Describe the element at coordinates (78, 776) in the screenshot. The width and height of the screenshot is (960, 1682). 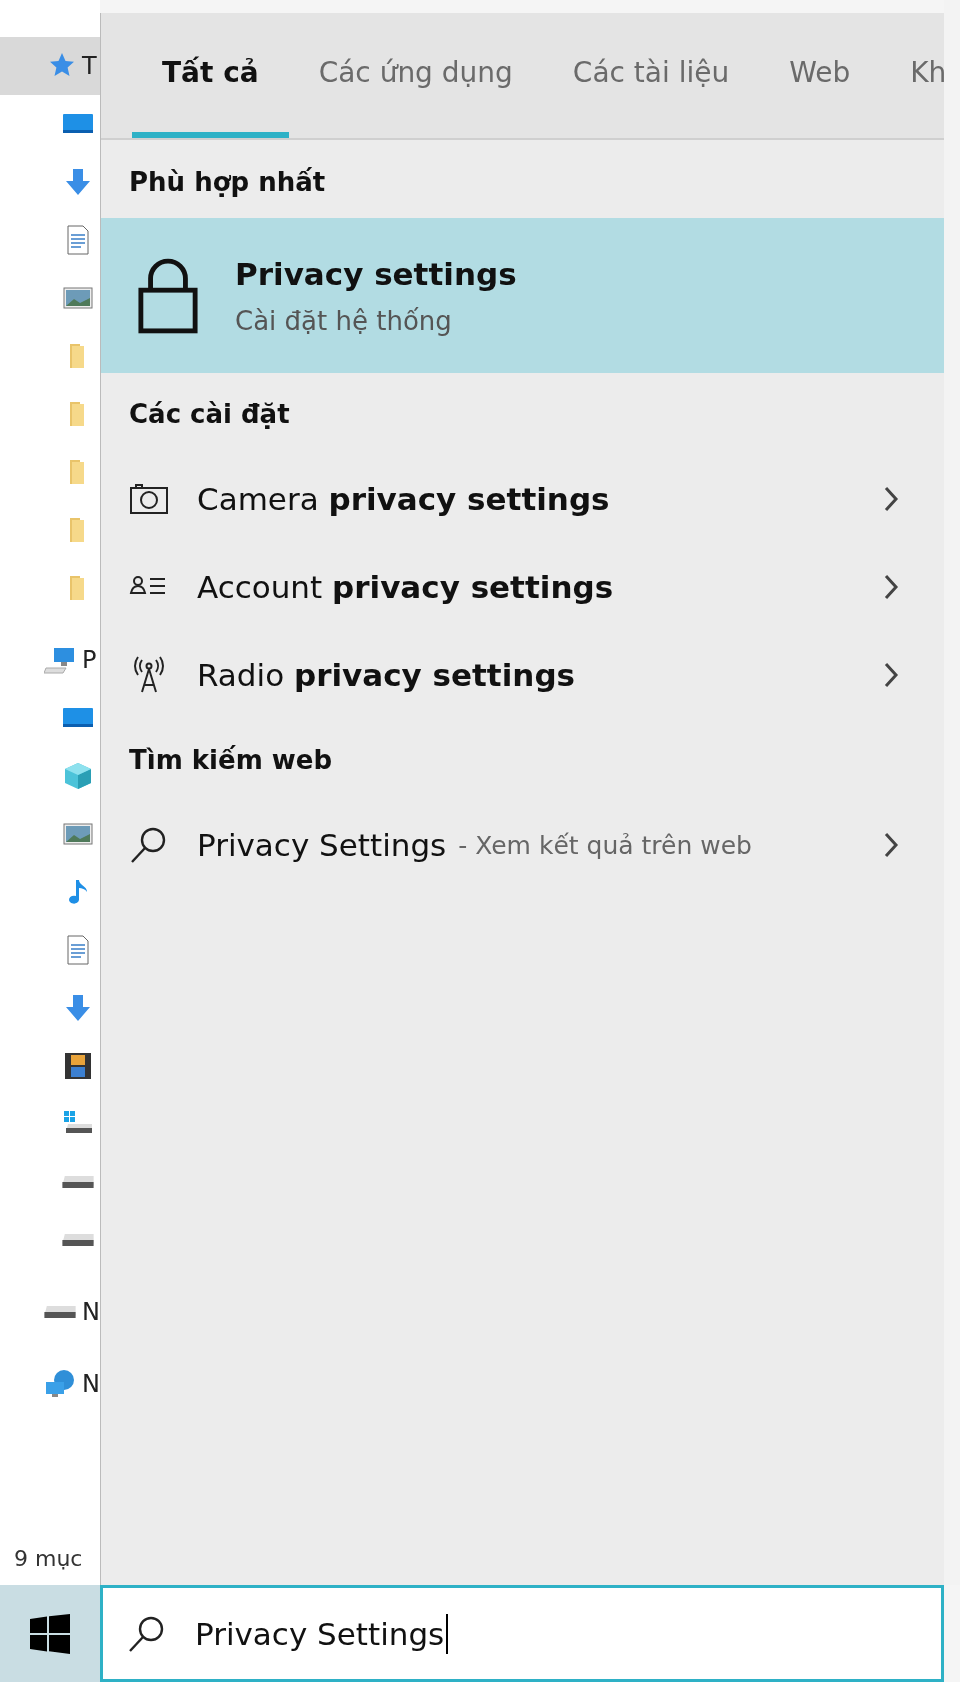
I see `cube-icon` at that location.